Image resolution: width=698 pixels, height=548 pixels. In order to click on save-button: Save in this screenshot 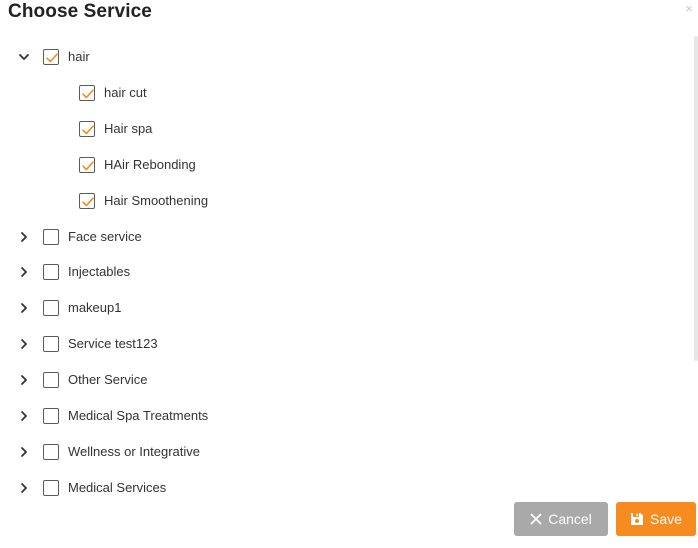, I will do `click(656, 519)`.